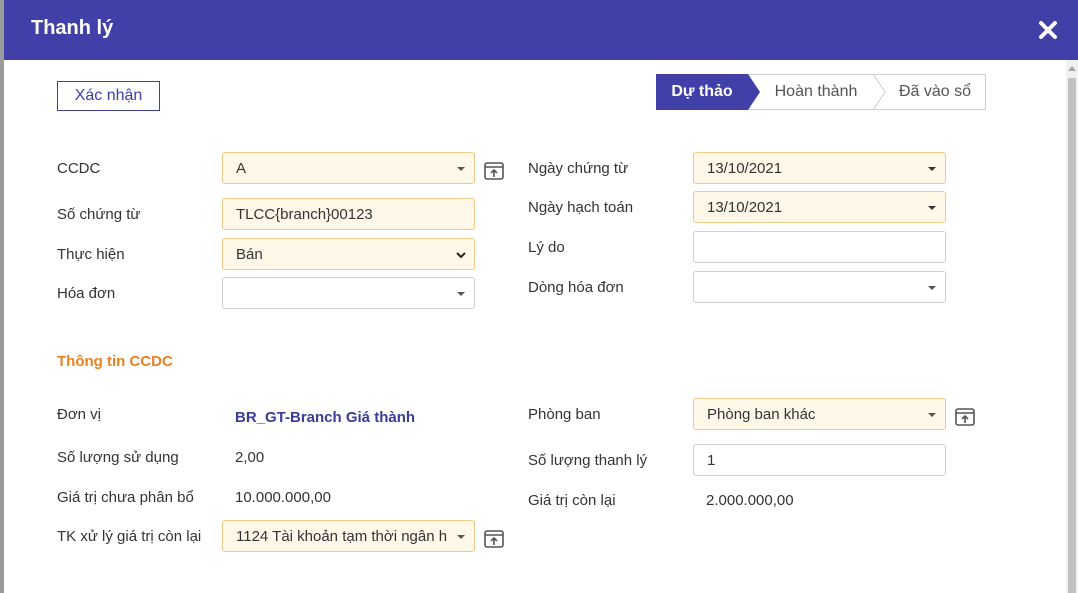  What do you see at coordinates (115, 361) in the screenshot?
I see `section-title-ccdc-info: Thông tin CCDC` at bounding box center [115, 361].